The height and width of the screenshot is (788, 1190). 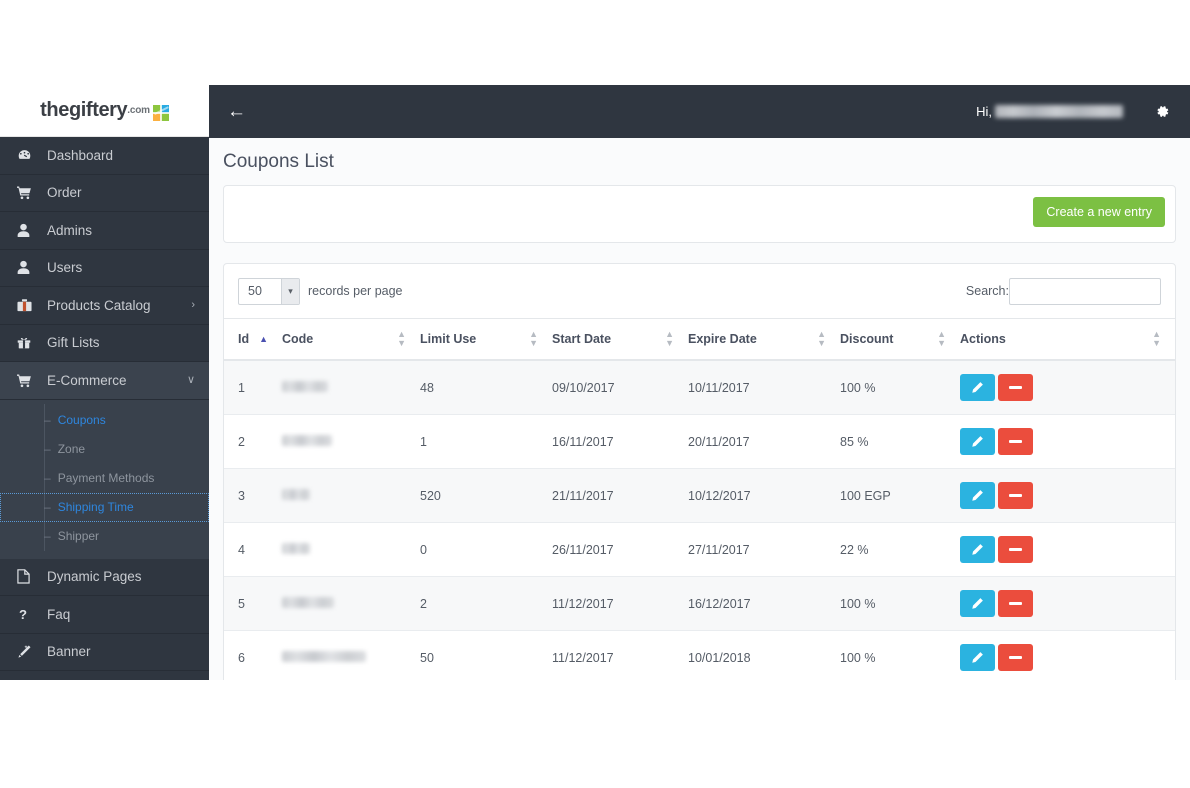 I want to click on sidebar-item-faq: ? Faq, so click(x=104, y=615).